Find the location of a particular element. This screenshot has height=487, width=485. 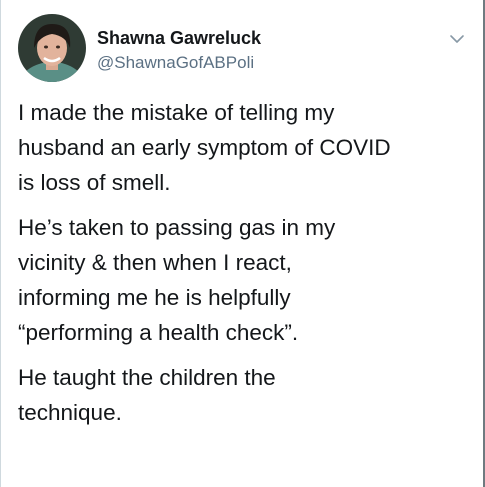

tweet-line: technique. is located at coordinates (70, 412).